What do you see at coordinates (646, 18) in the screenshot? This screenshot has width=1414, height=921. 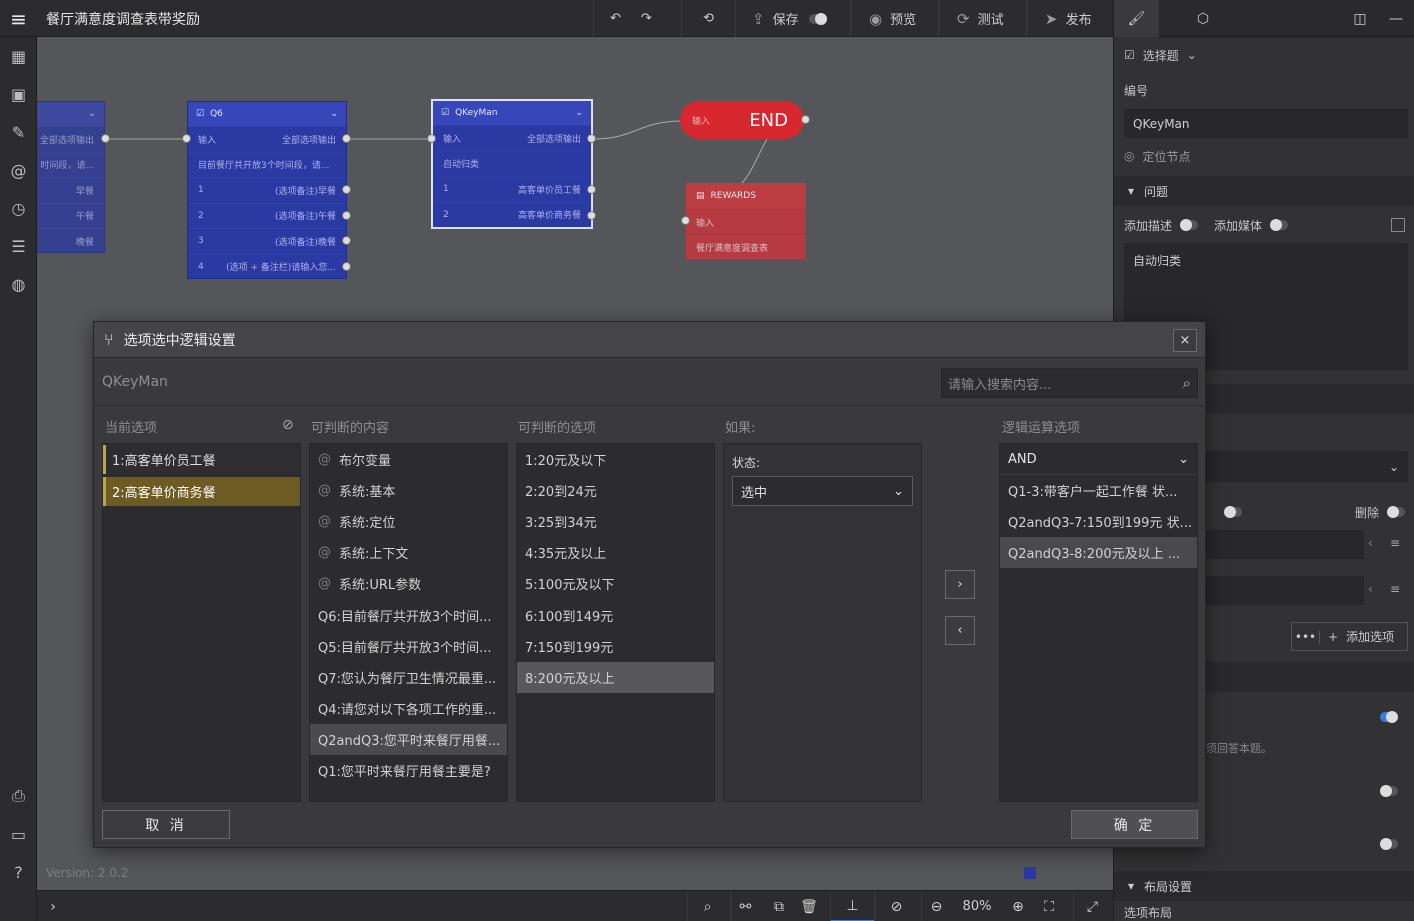 I see `redo-icon: ↷` at bounding box center [646, 18].